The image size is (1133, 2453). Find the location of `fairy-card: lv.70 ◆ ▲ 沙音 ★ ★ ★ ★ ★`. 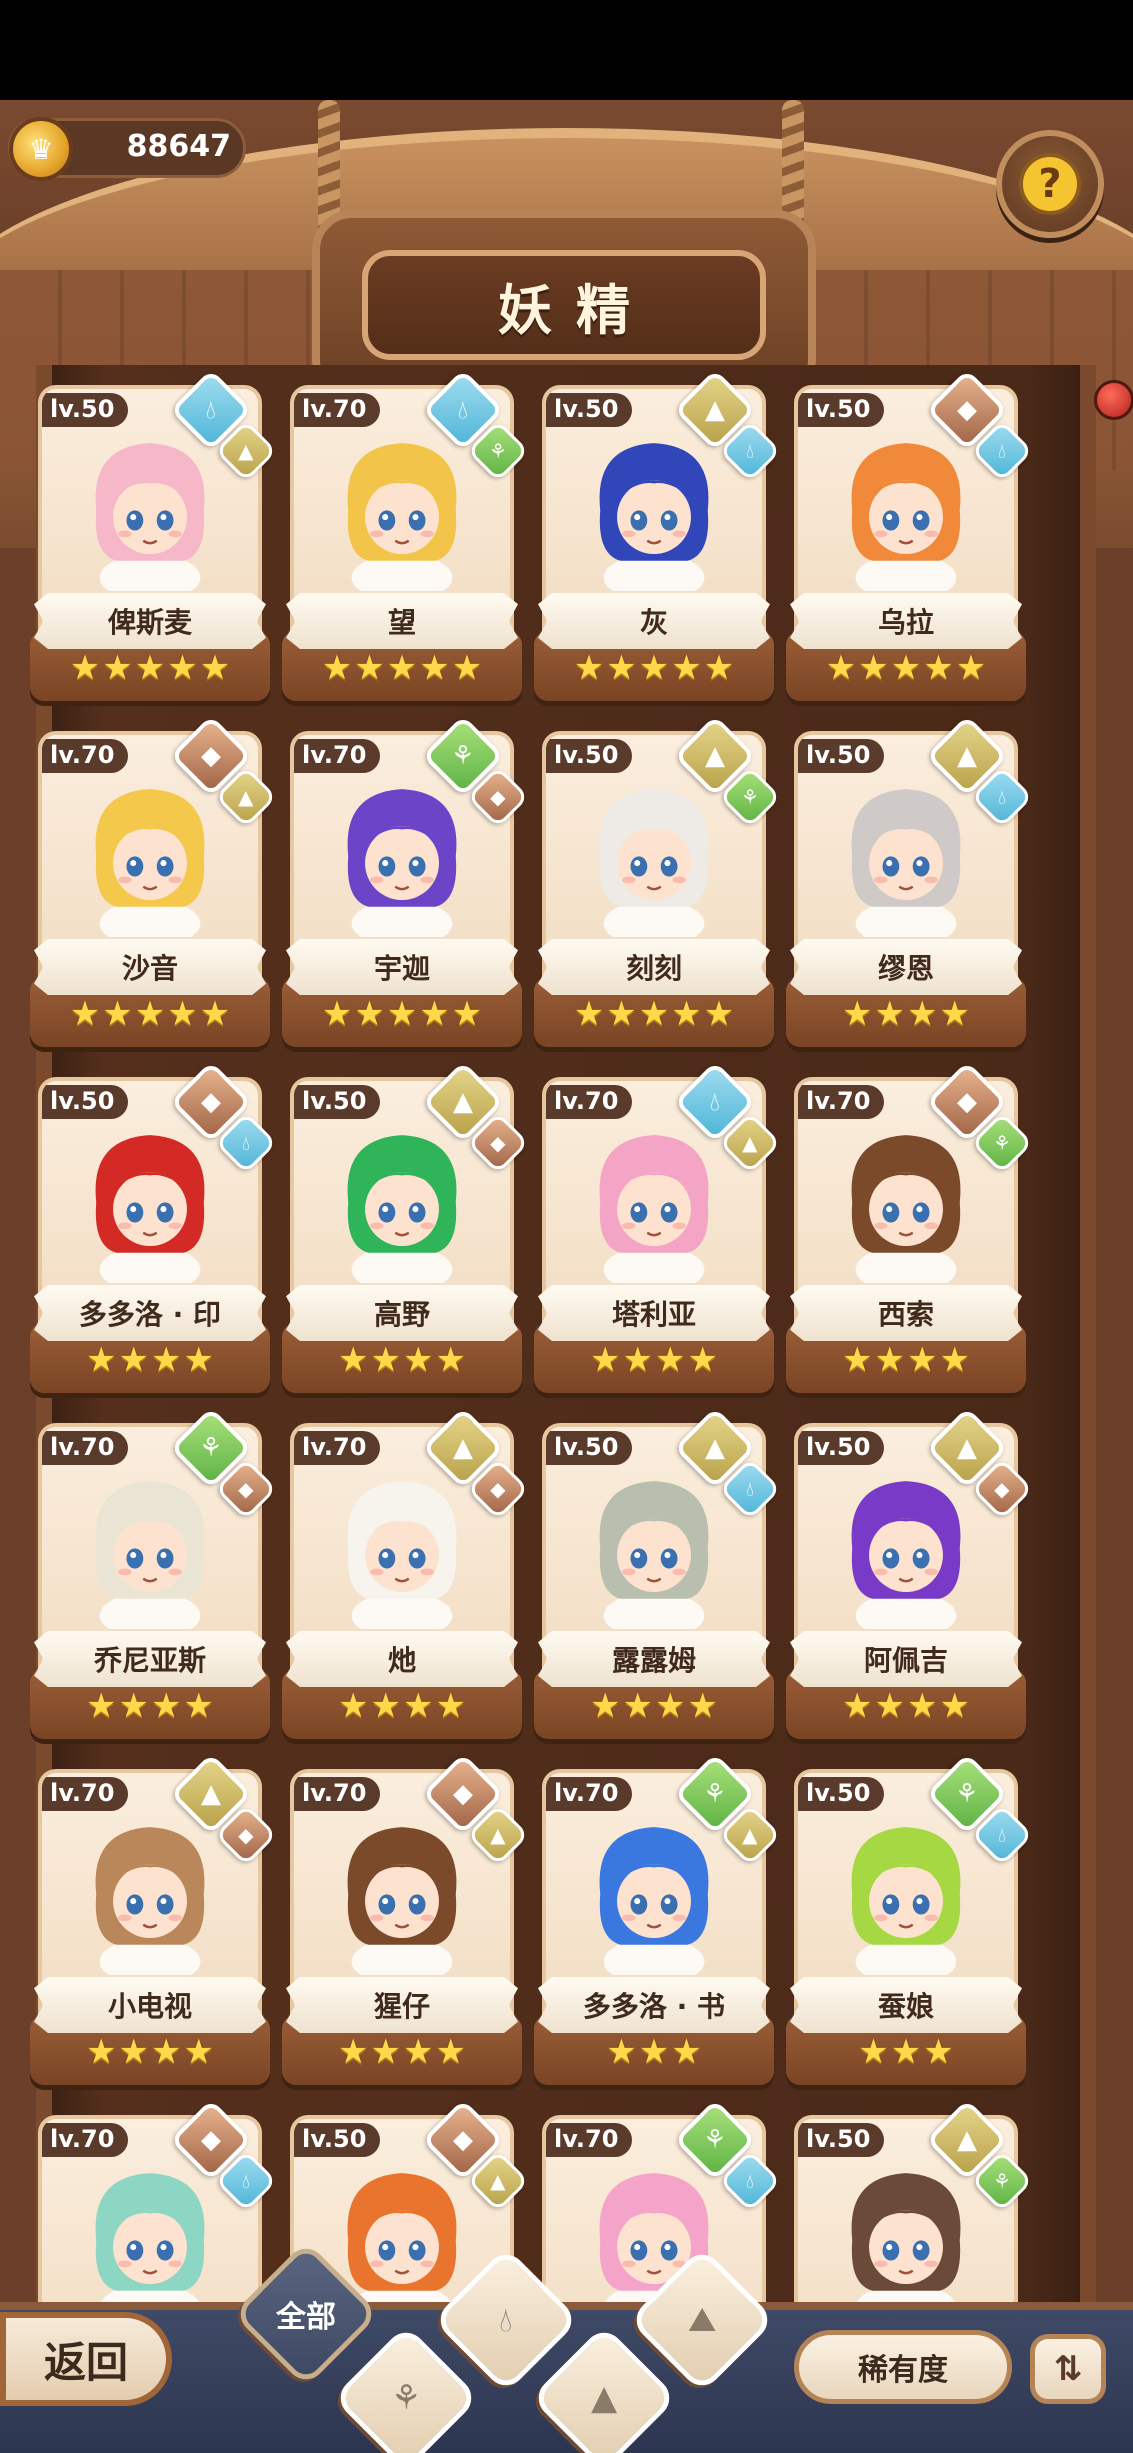

fairy-card: lv.70 ◆ ▲ 沙音 ★ ★ ★ ★ ★ is located at coordinates (154, 883).